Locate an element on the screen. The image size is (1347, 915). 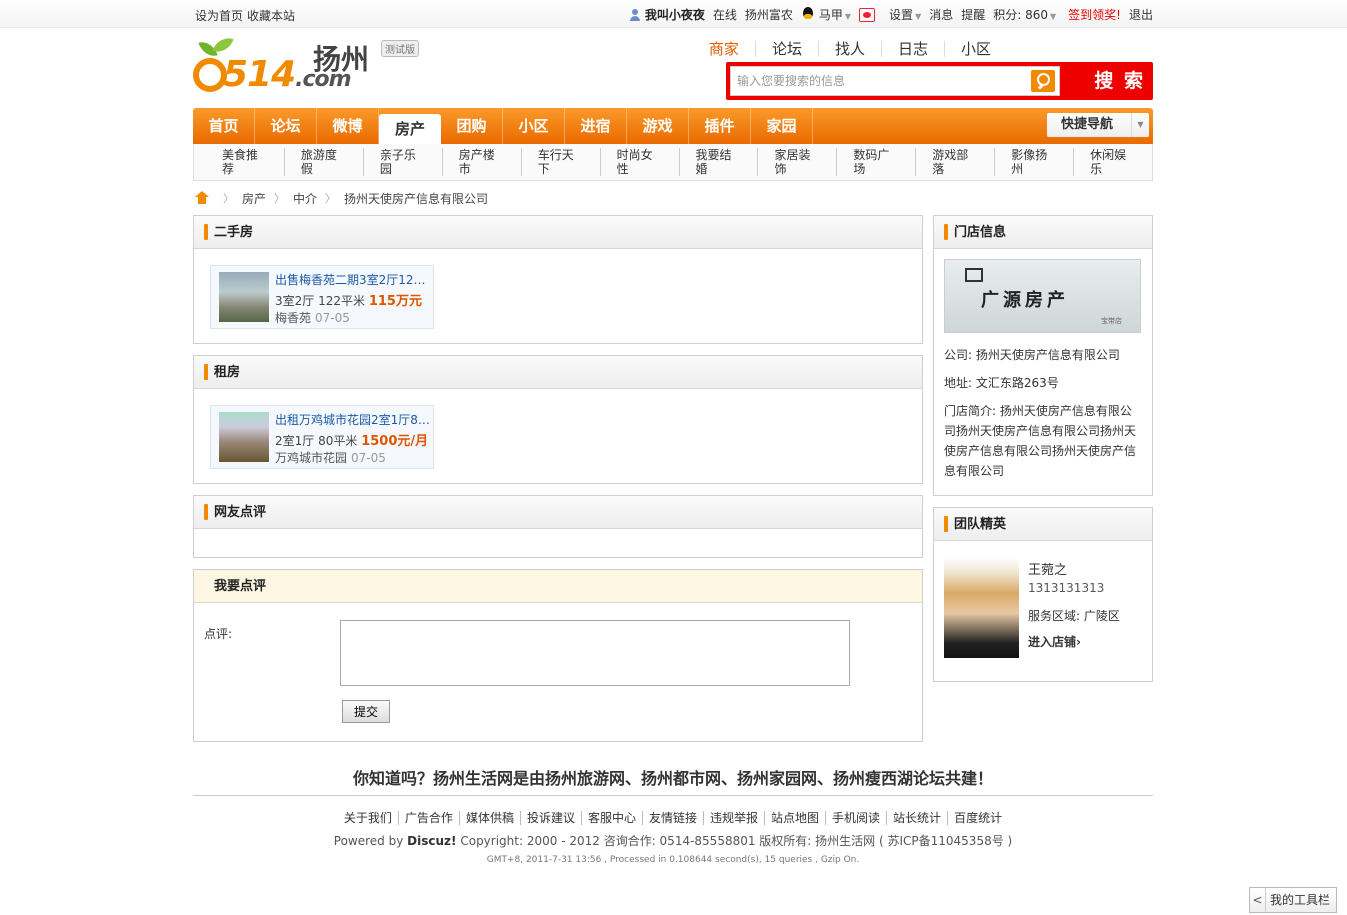
search-tab-merchant: 商家 is located at coordinates (724, 49).